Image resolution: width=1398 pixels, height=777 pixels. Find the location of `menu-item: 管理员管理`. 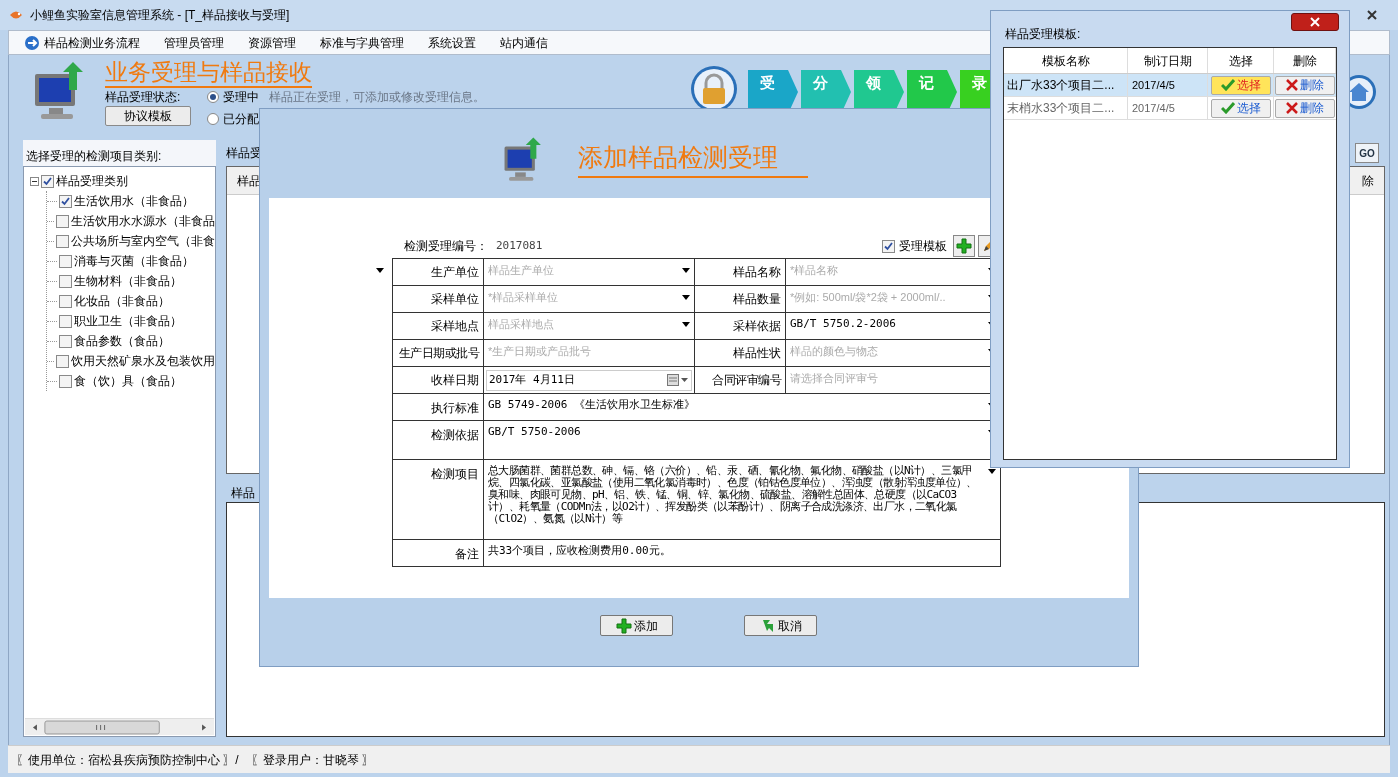

menu-item: 管理员管理 is located at coordinates (194, 42).